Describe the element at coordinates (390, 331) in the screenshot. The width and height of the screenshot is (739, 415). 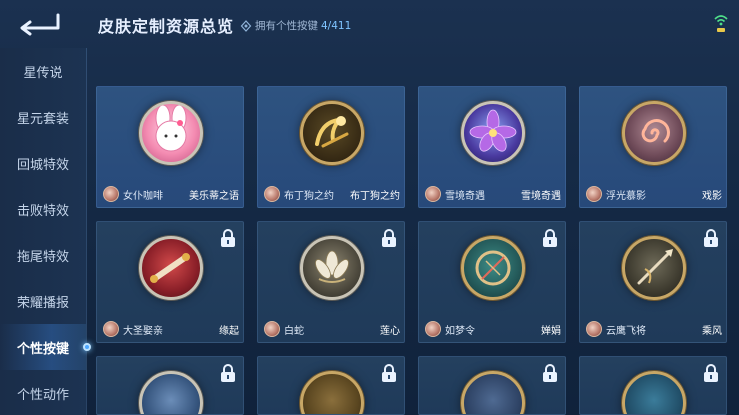
I see `skin-name: 莲心` at that location.